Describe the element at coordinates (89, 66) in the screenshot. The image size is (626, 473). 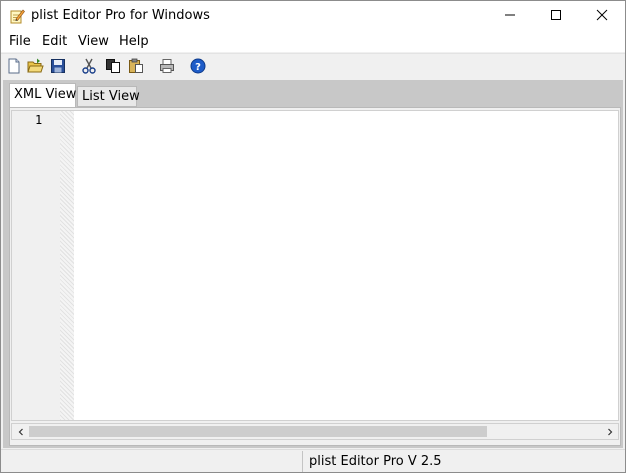
I see `cut-icon` at that location.